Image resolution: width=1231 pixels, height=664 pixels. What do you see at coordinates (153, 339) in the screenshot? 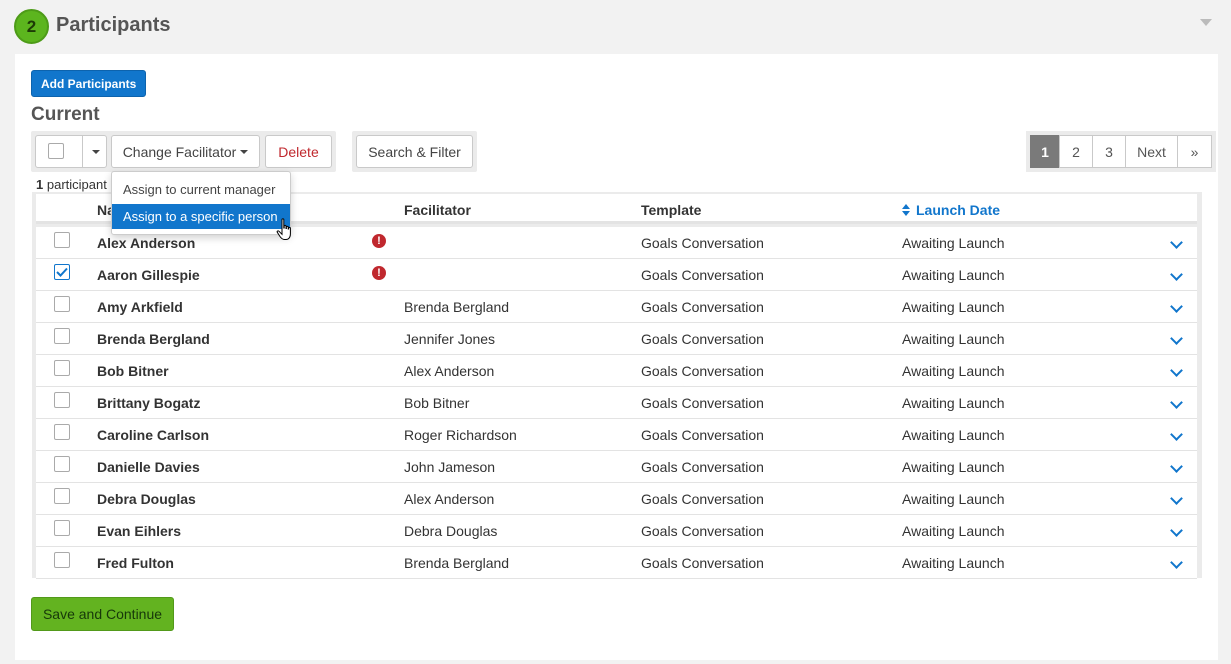
I see `row-name: Brenda Bergland` at bounding box center [153, 339].